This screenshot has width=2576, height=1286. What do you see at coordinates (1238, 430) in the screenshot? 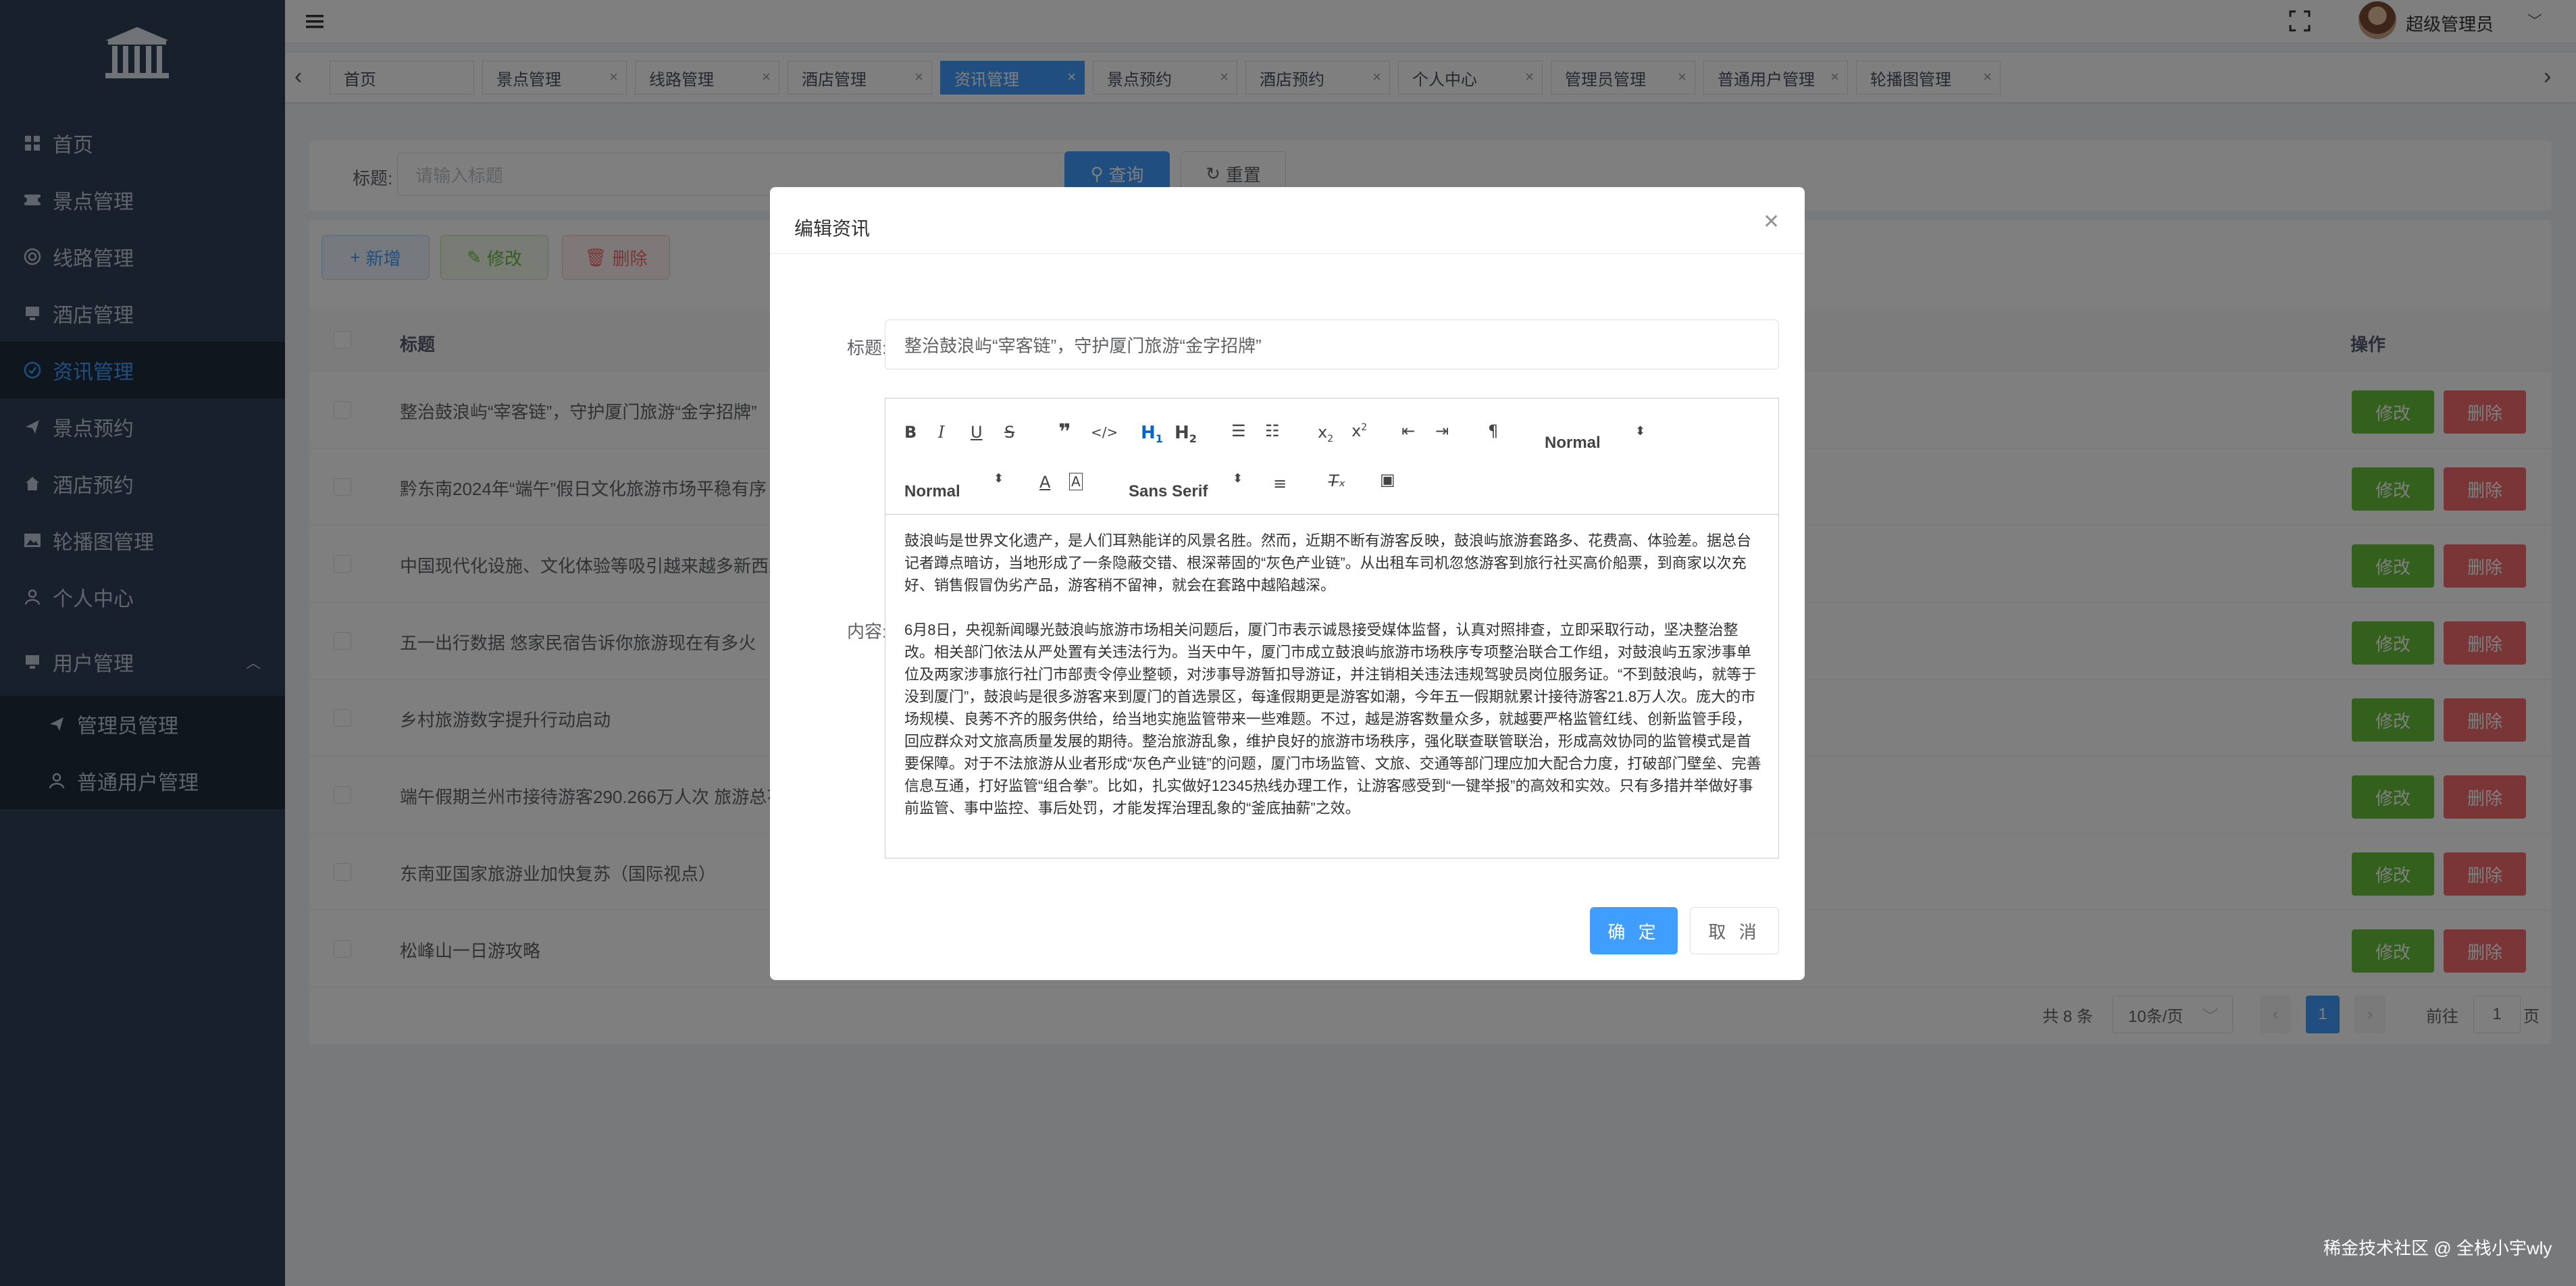
I see `ordered-list-icon: ☰` at bounding box center [1238, 430].